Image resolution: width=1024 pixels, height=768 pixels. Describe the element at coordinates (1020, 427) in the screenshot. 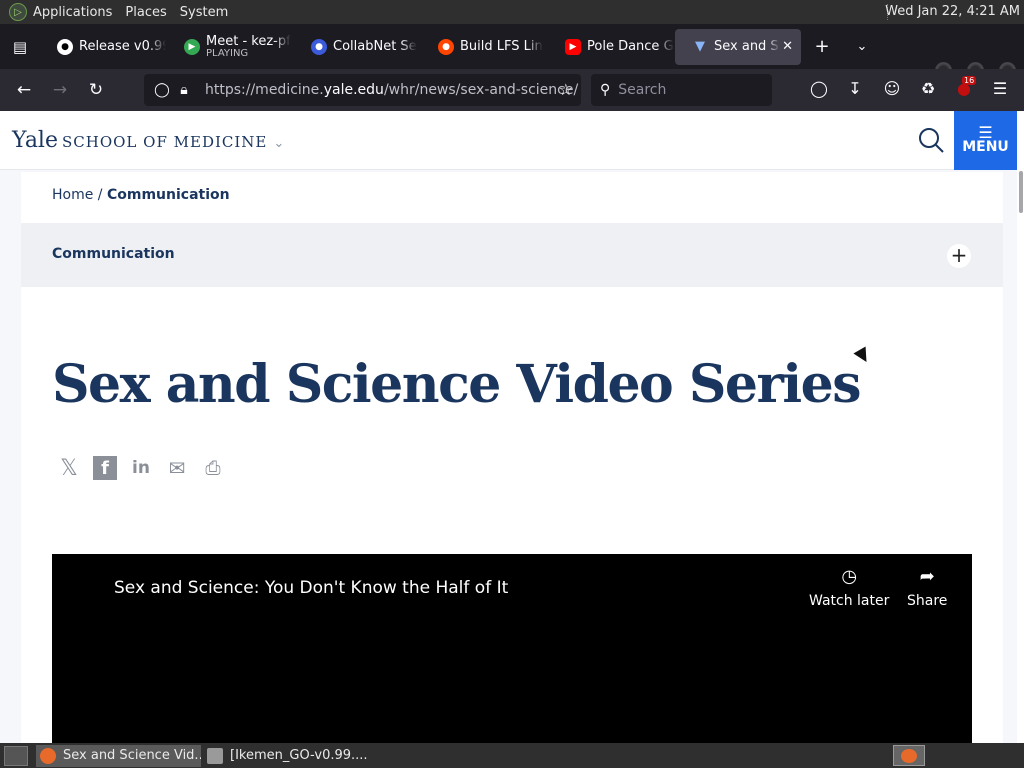

I see `page-scrollbar` at that location.